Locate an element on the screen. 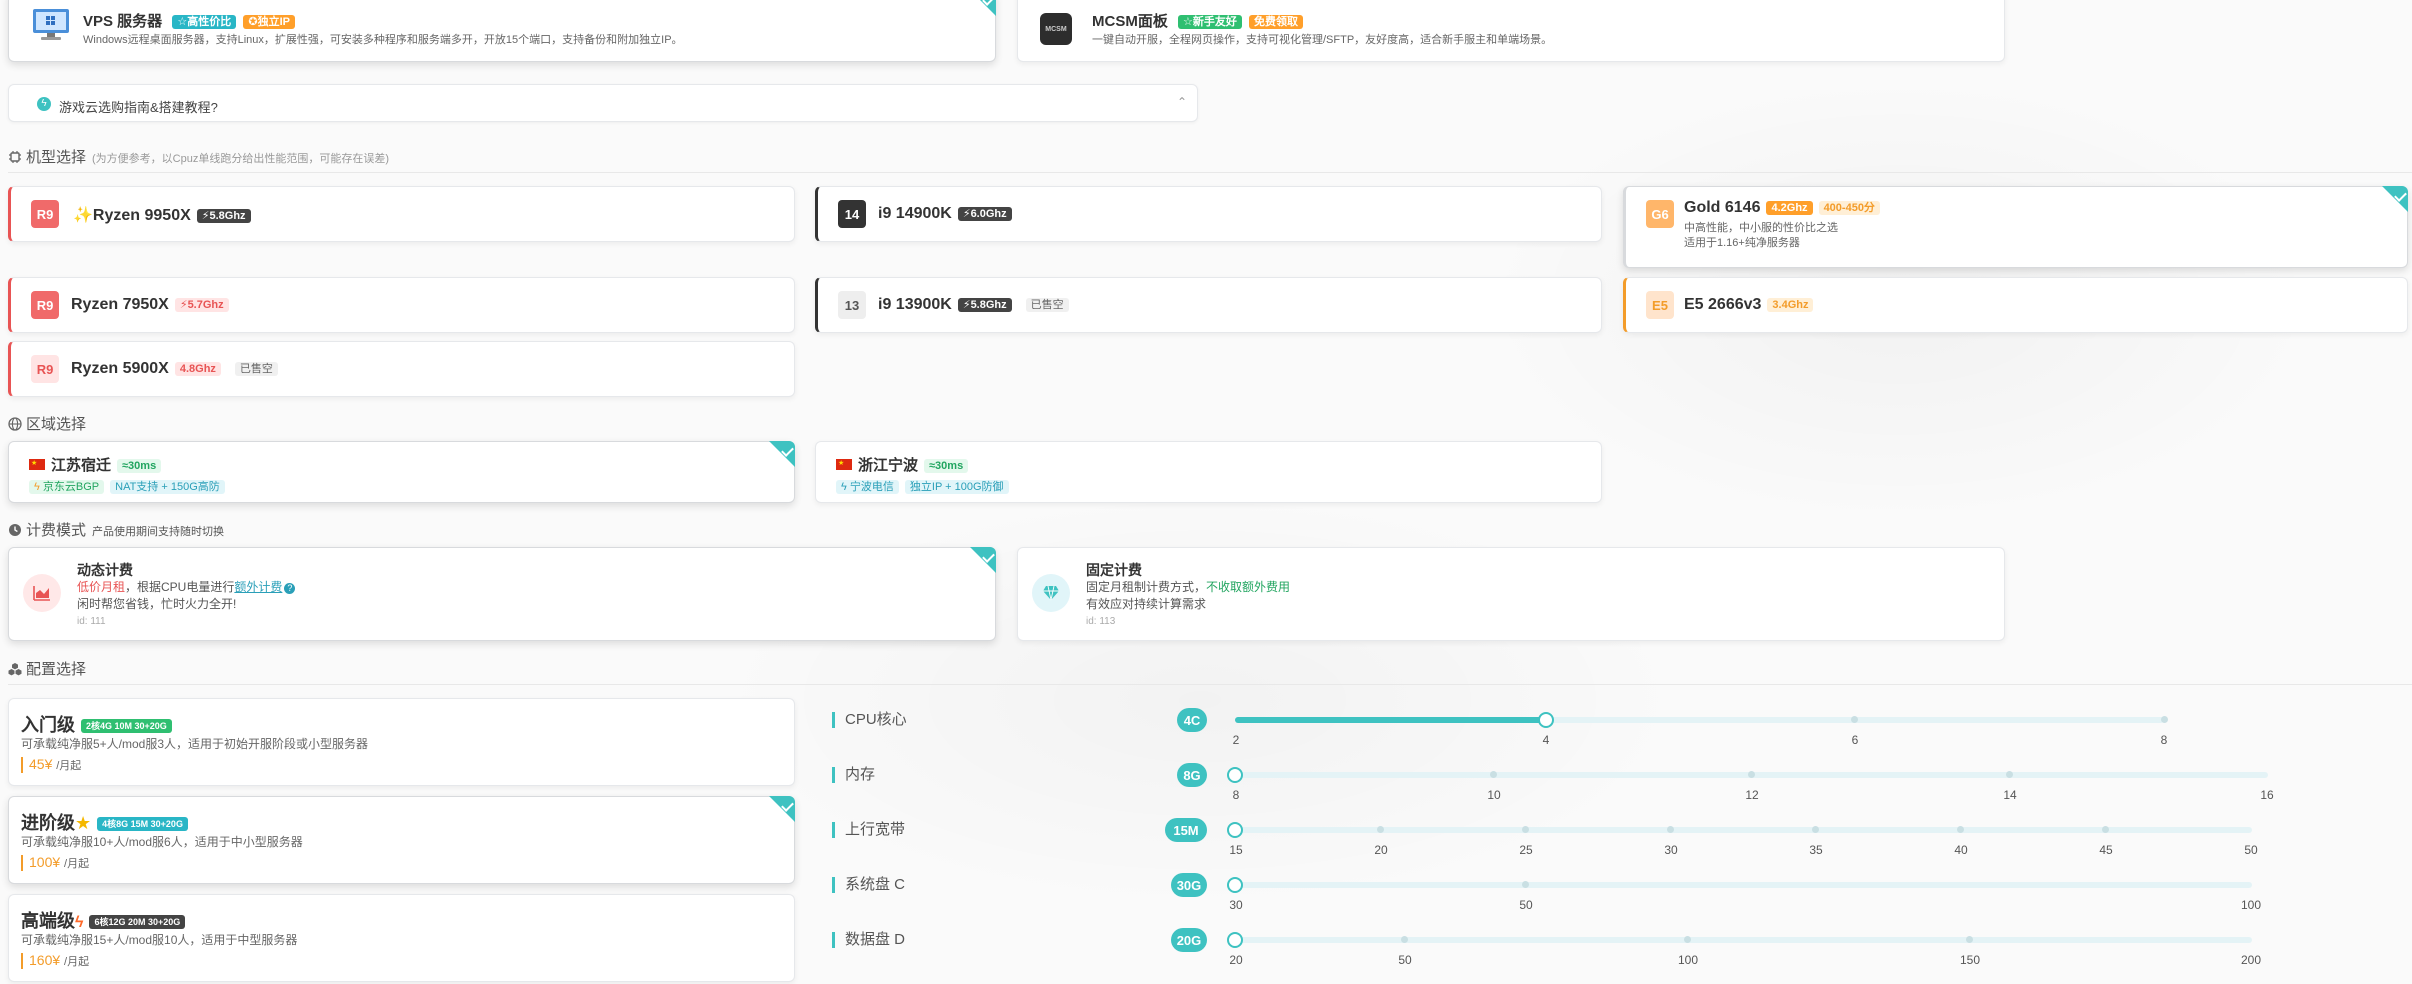  cpu-desc-2: 适用于1.16+纯净服务器 is located at coordinates (1742, 243).